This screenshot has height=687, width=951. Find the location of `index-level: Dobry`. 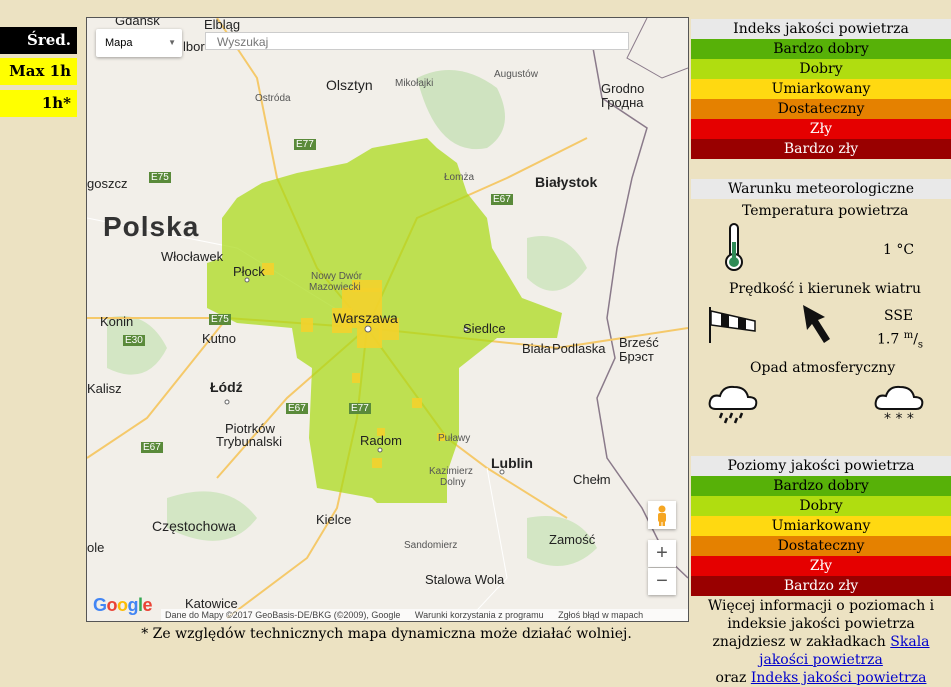

index-level: Dobry is located at coordinates (821, 69).